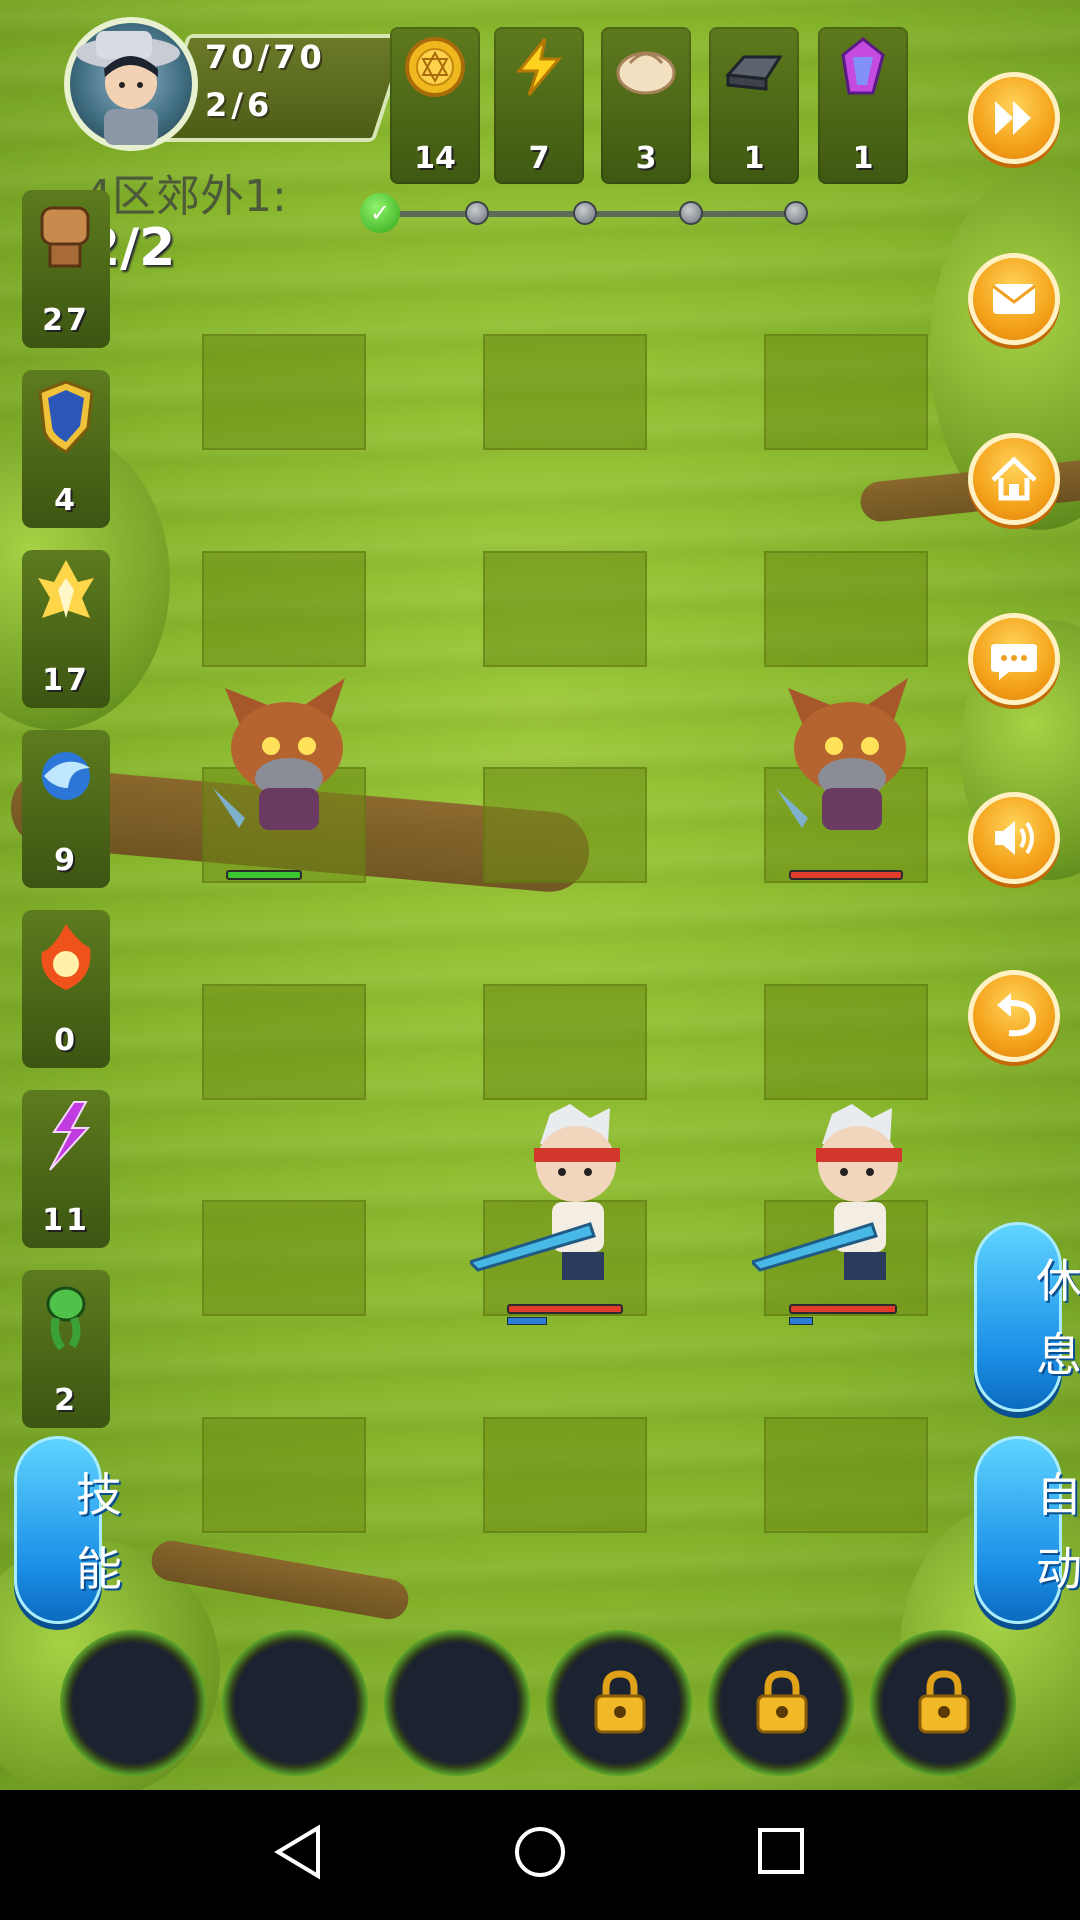 This screenshot has width=1080, height=1920. I want to click on rest-char-2: 息, so click(1058, 1355).